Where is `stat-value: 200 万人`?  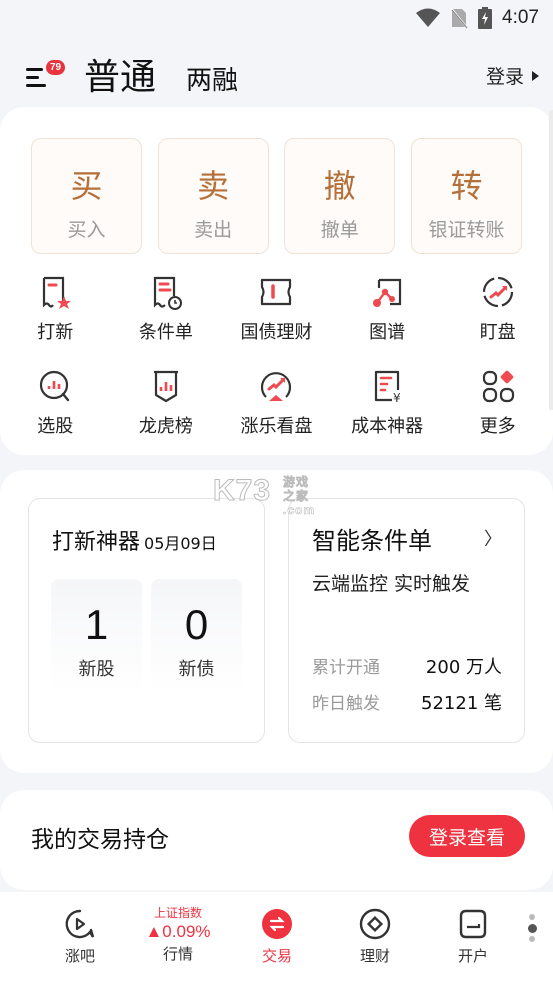 stat-value: 200 万人 is located at coordinates (463, 667).